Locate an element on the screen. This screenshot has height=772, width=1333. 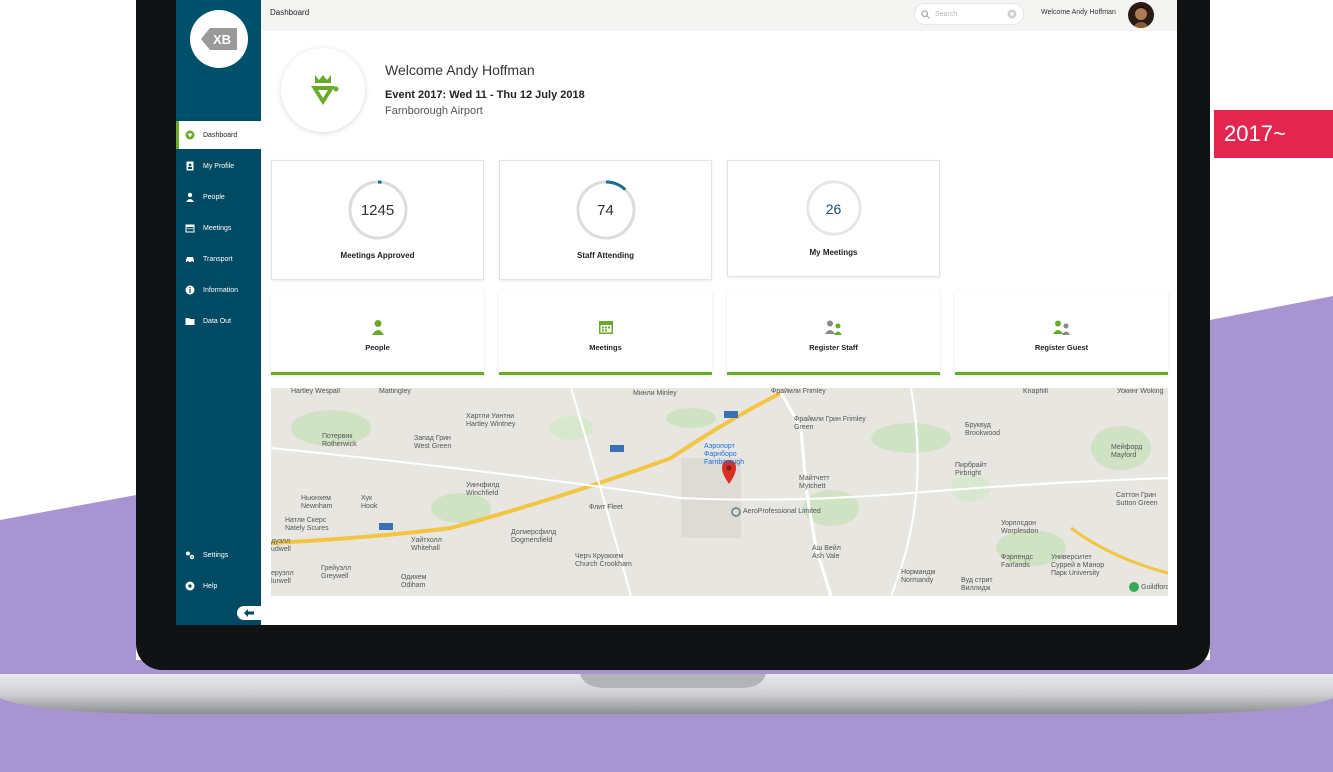
sidebar-item-label: Information is located at coordinates (221, 290).